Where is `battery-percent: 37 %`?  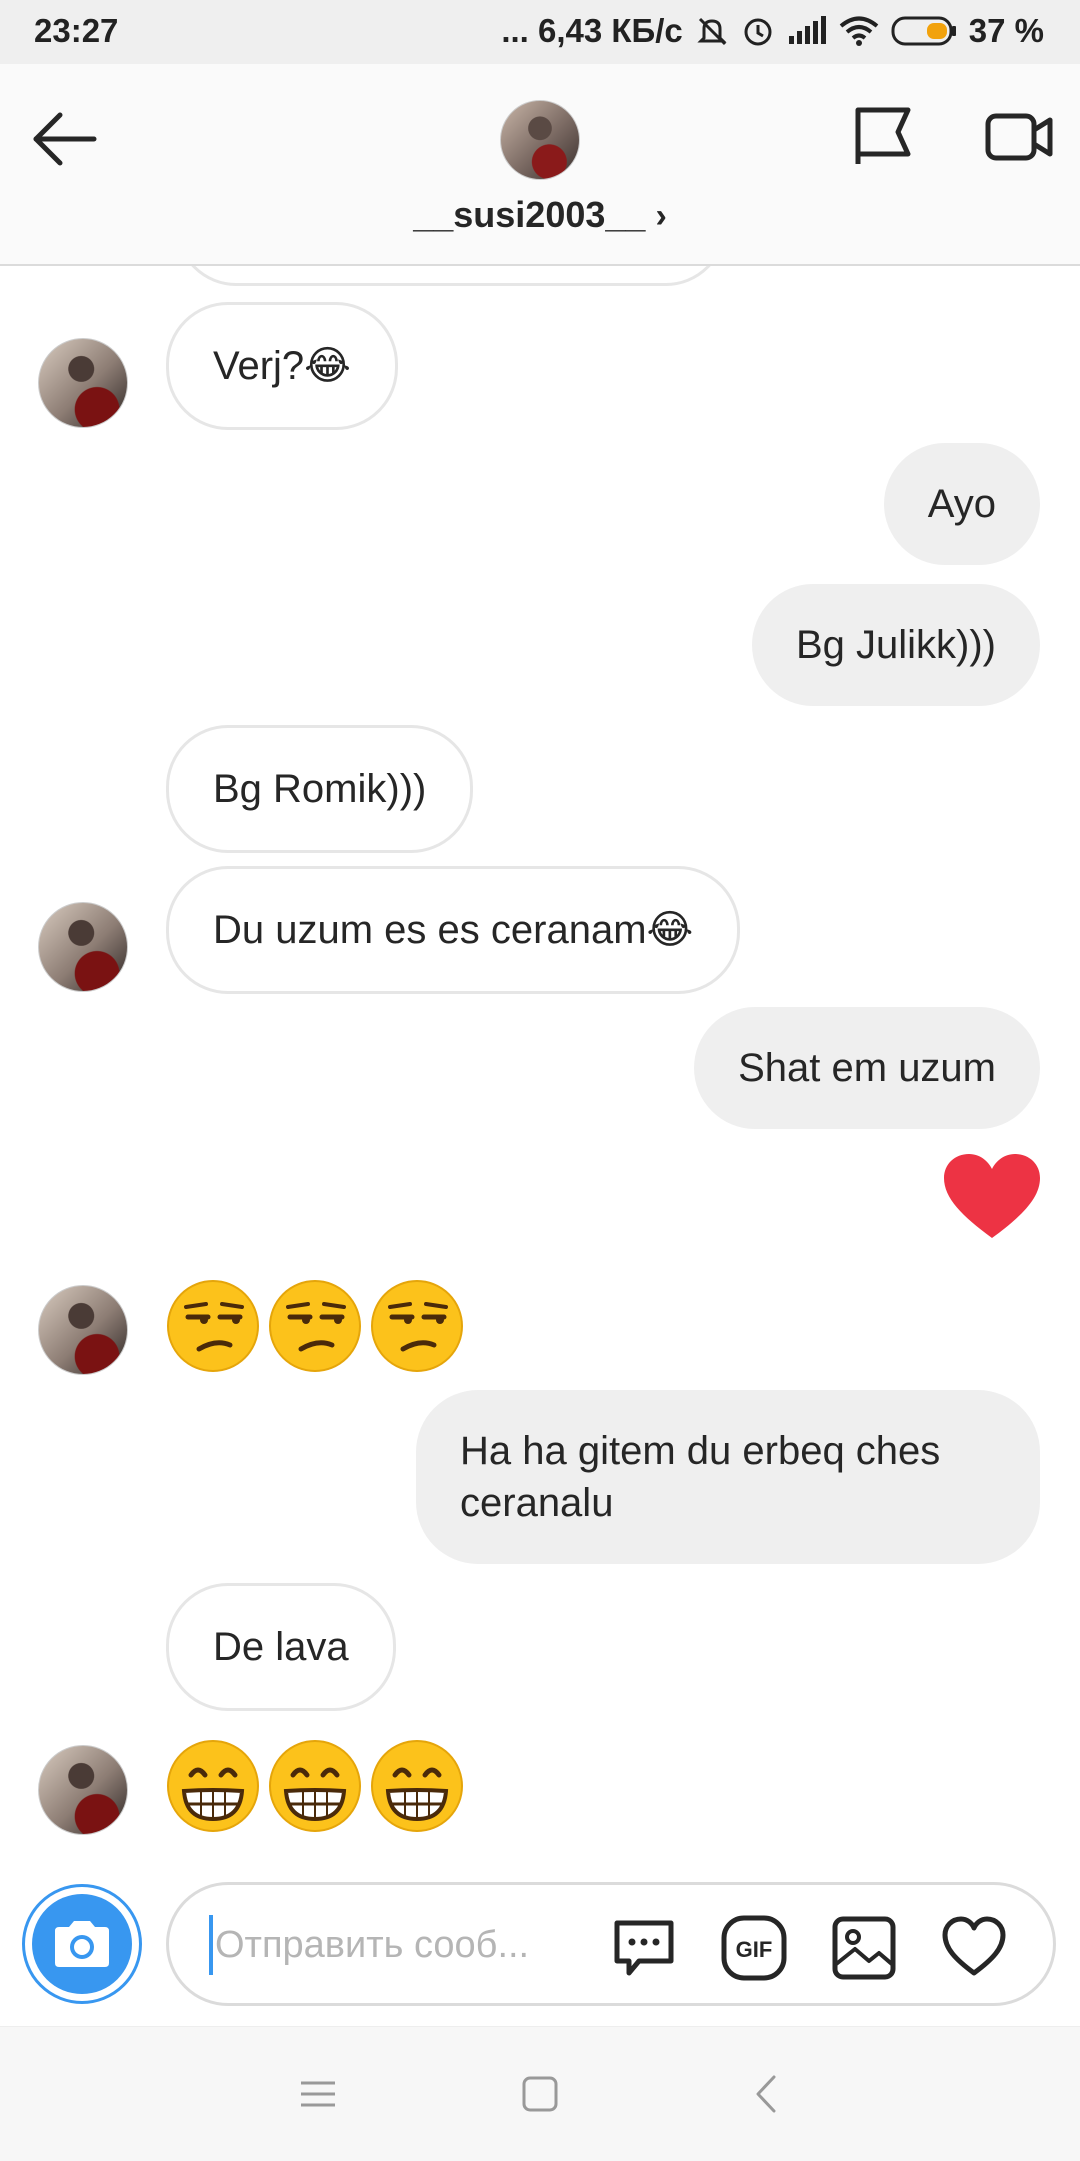
battery-percent: 37 % is located at coordinates (1006, 30).